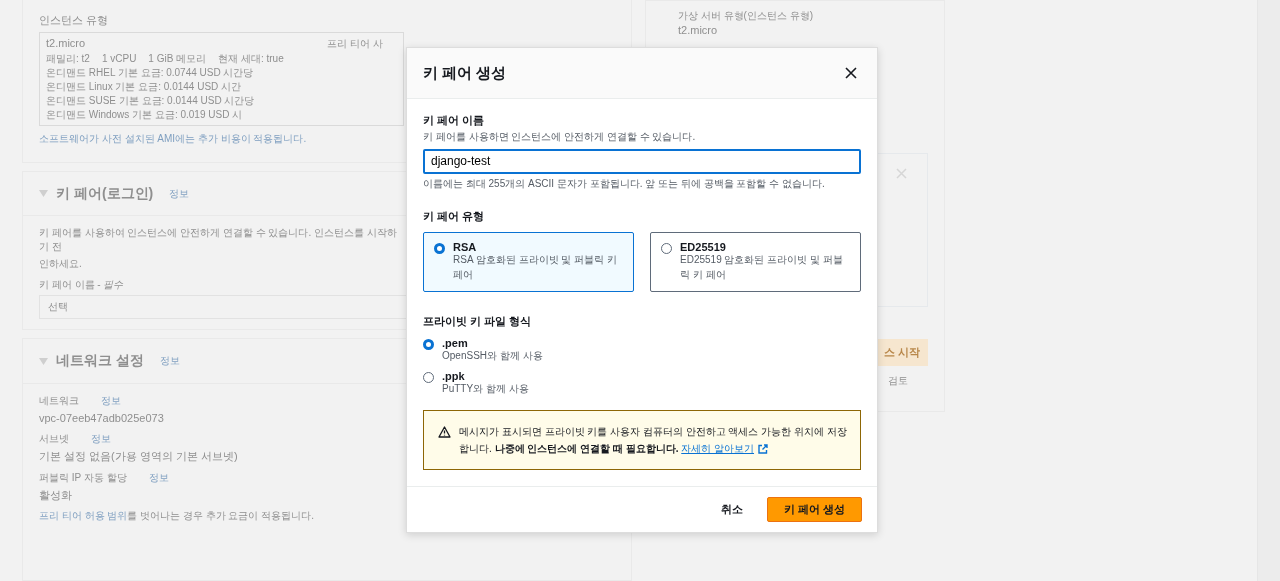 The width and height of the screenshot is (1280, 581). I want to click on summary-value: t2.micro, so click(698, 30).